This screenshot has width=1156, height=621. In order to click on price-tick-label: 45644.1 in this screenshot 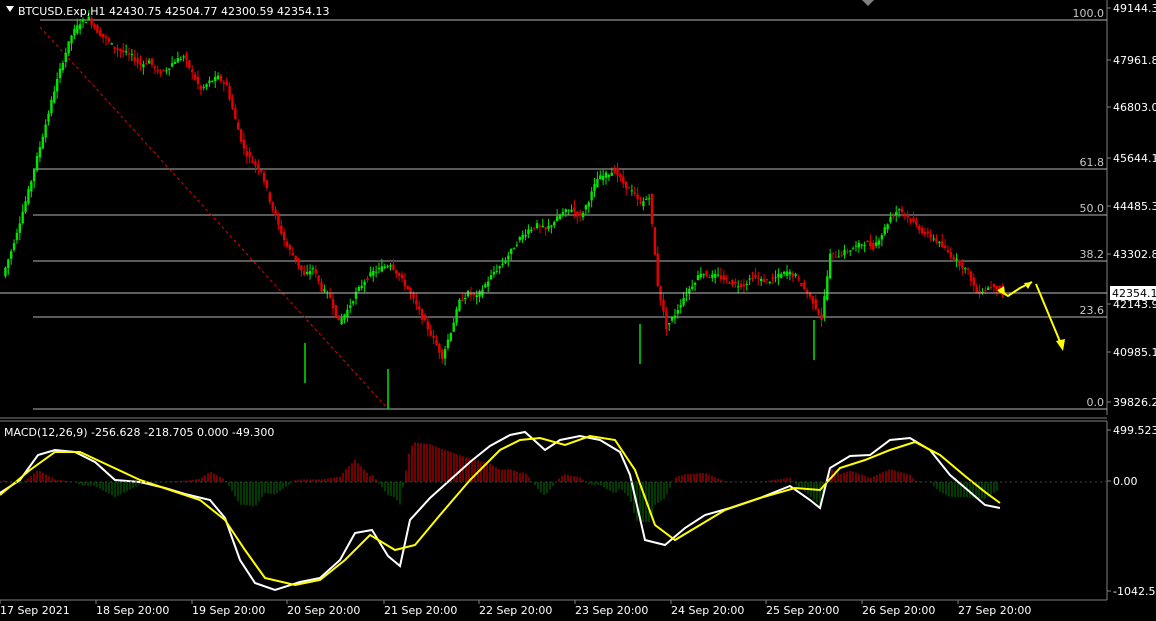, I will do `click(1134, 158)`.